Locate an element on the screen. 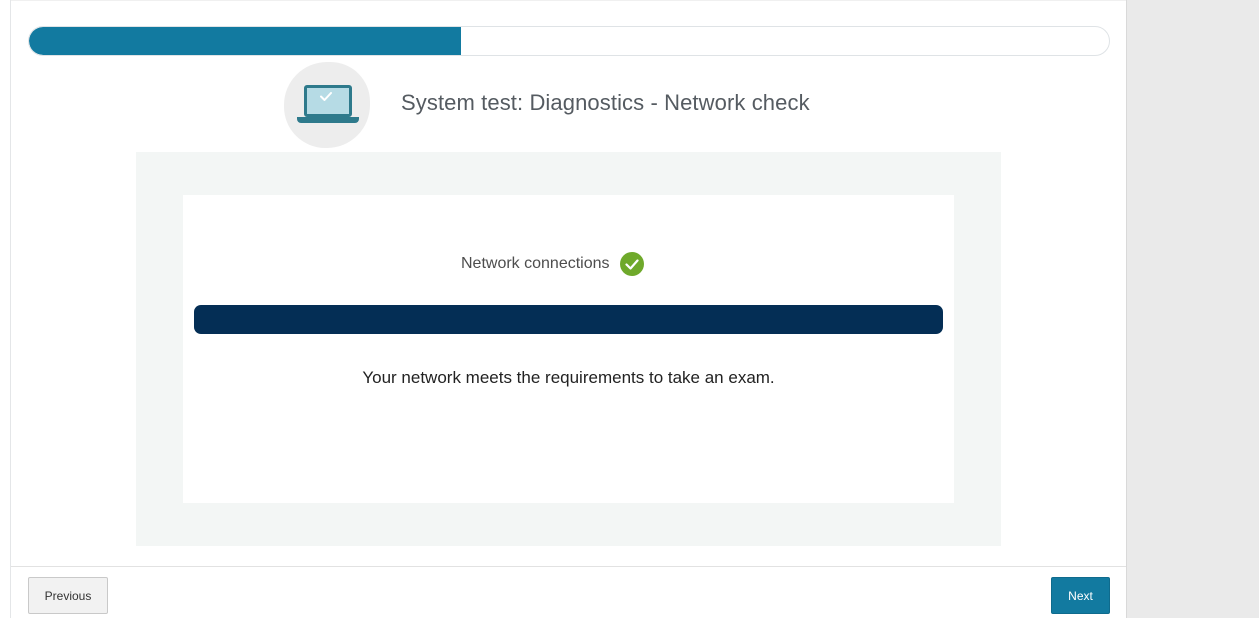 Image resolution: width=1259 pixels, height=618 pixels. network-check-header: Network connections is located at coordinates (552, 264).